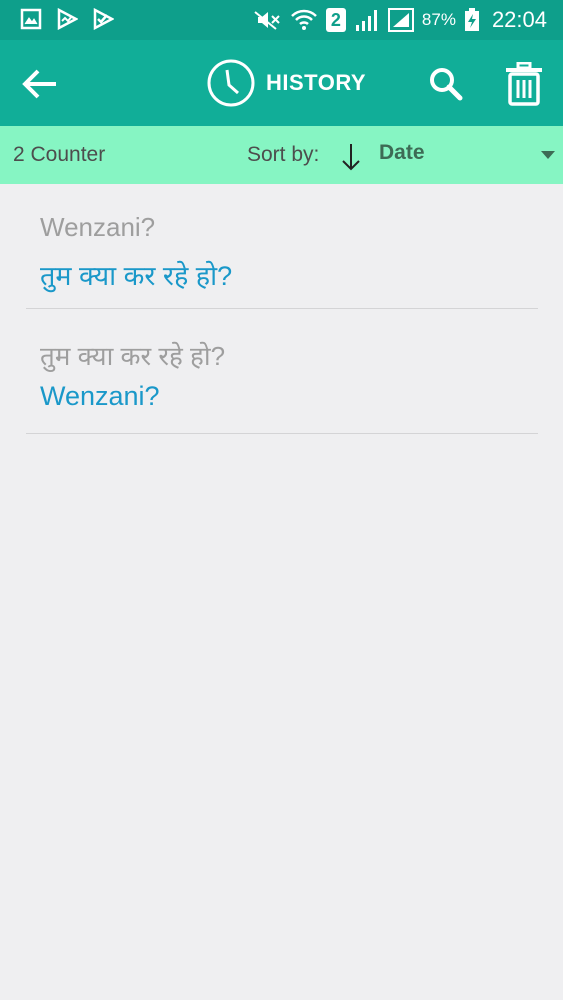 The height and width of the screenshot is (1000, 563). I want to click on sim-slot-badge: 2, so click(335, 20).